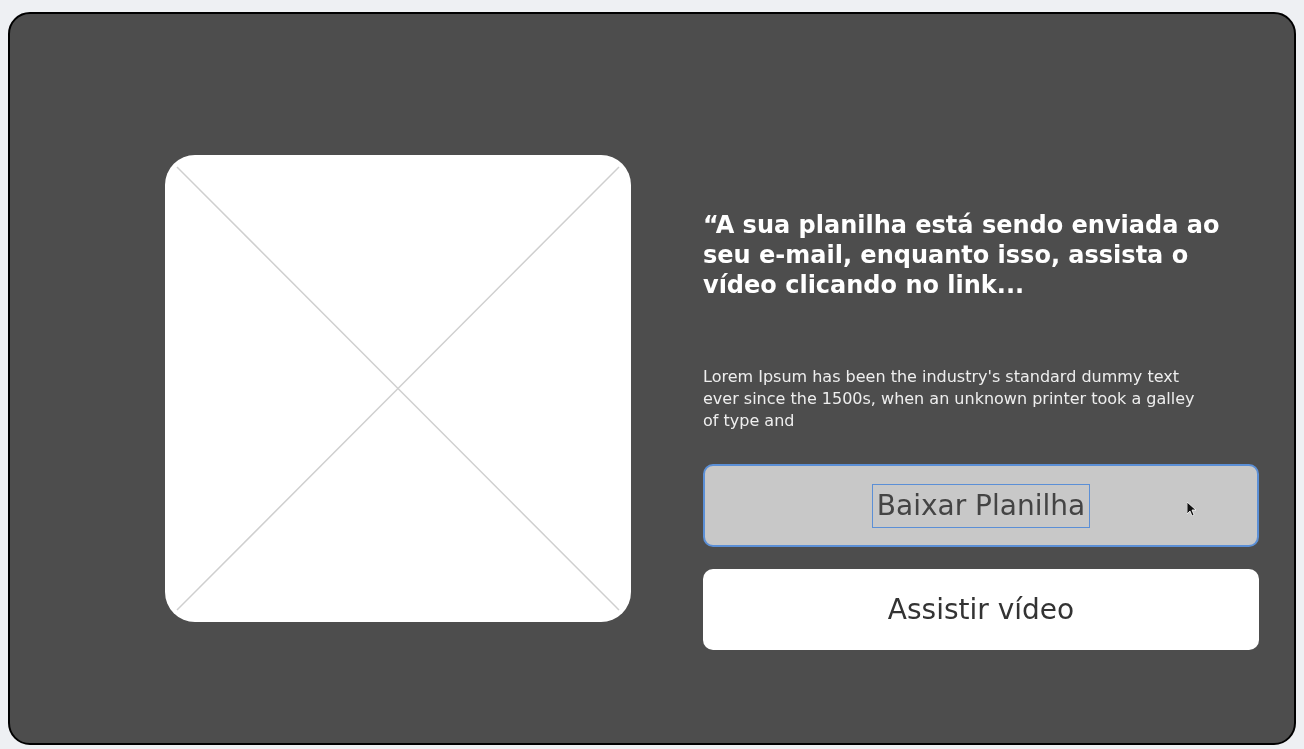 The width and height of the screenshot is (1304, 749). Describe the element at coordinates (981, 505) in the screenshot. I see `action-button: Baixar Planilha` at that location.